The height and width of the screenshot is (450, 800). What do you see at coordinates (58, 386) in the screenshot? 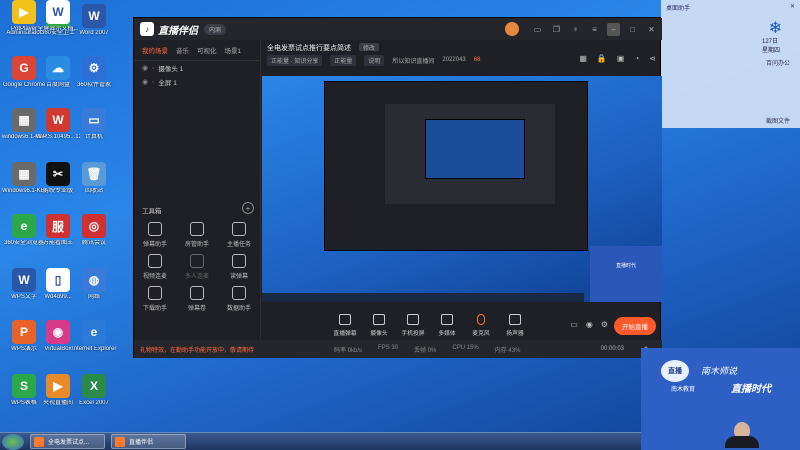
I see `app-icon: ▶` at bounding box center [58, 386].